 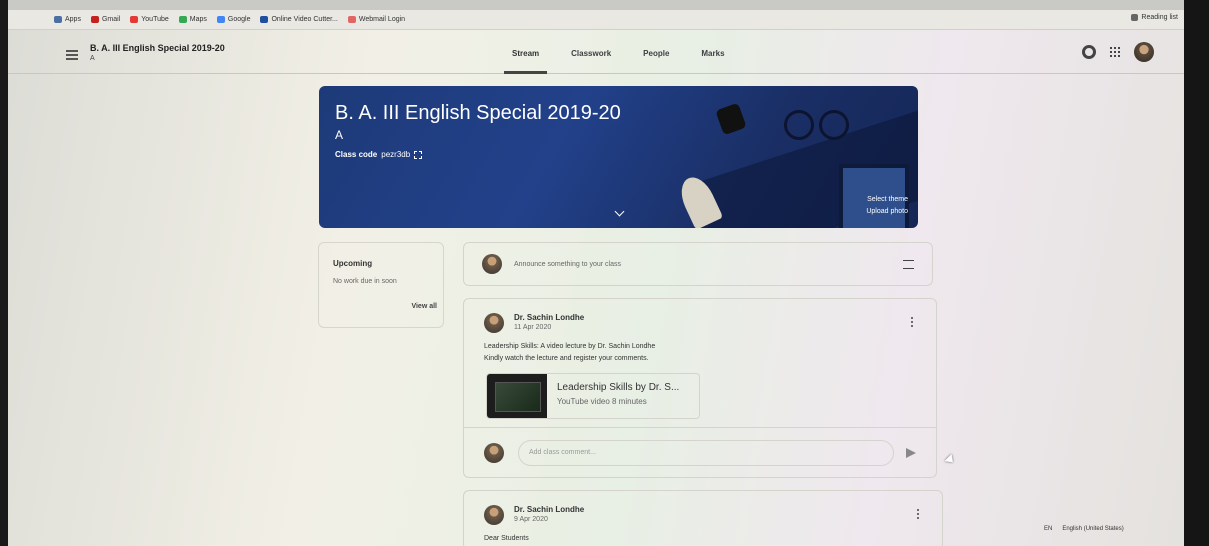 What do you see at coordinates (591, 52) in the screenshot?
I see `tab-classwork: Classwork` at bounding box center [591, 52].